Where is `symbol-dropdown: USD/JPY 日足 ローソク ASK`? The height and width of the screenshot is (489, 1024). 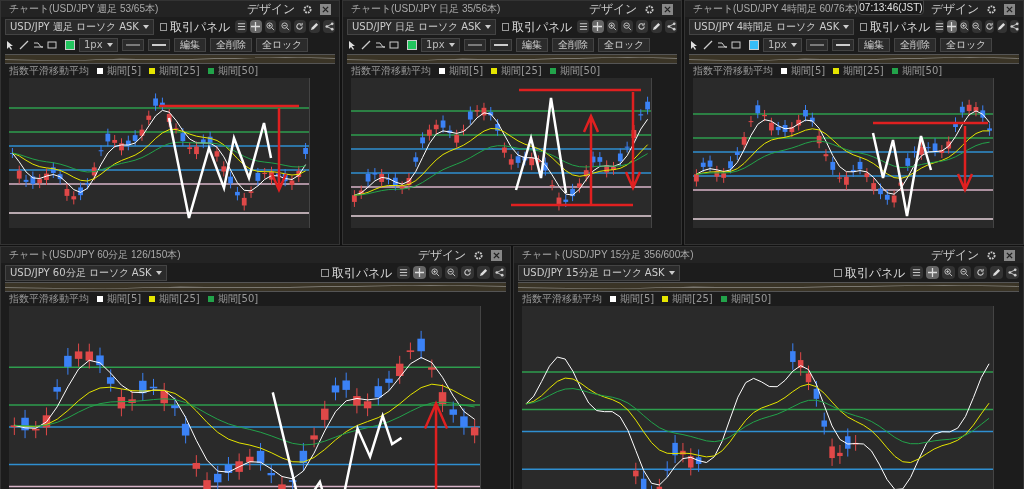
symbol-dropdown: USD/JPY 日足 ローソク ASK is located at coordinates (421, 26).